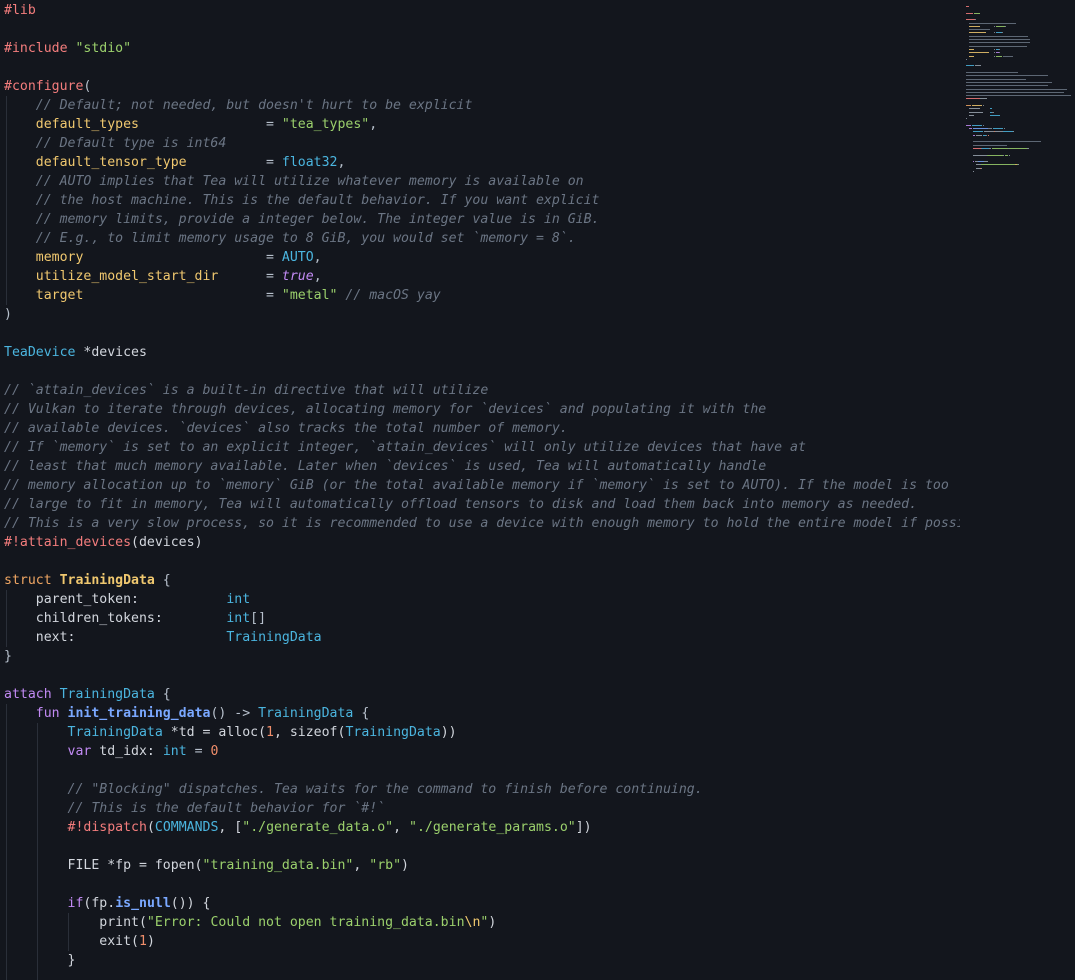 This screenshot has height=980, width=1075. I want to click on code-token: 0, so click(214, 751).